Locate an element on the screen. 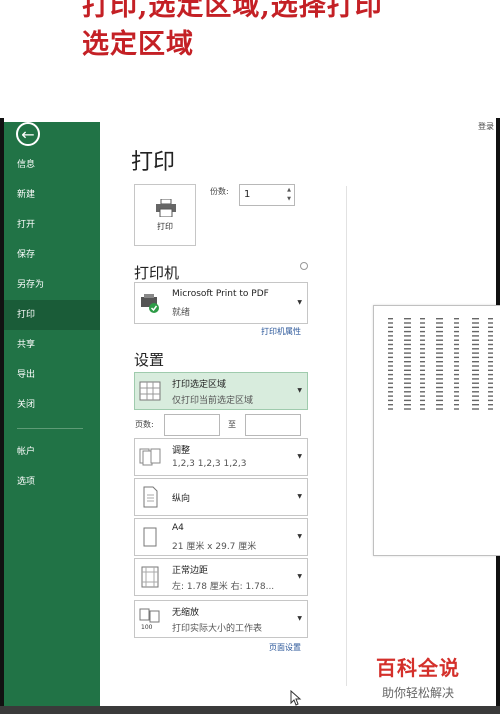 The image size is (500, 714). mouse-cursor-icon is located at coordinates (296, 698).